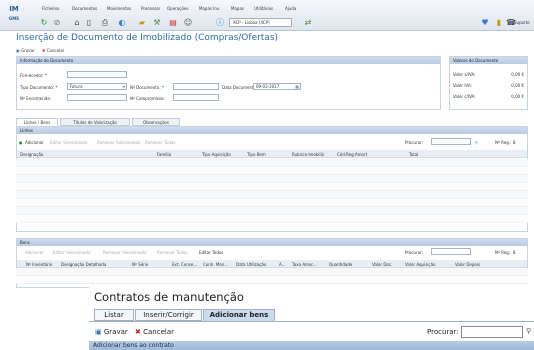 Image resolution: width=534 pixels, height=350 pixels. I want to click on cancel-icon: ✖, so click(138, 332).